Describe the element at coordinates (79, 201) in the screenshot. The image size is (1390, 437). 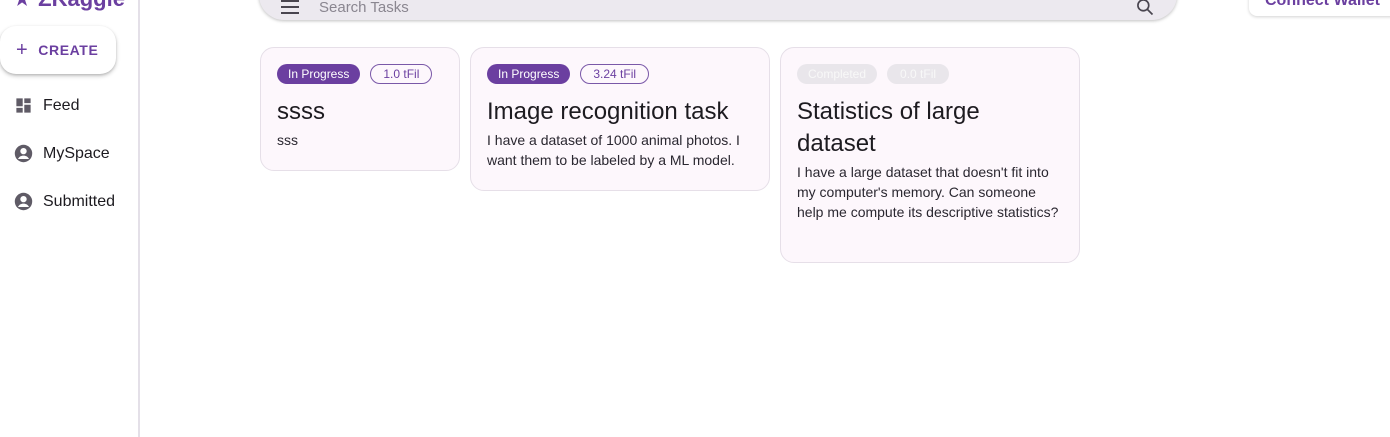
I see `sidebar-item-label: Submitted` at that location.